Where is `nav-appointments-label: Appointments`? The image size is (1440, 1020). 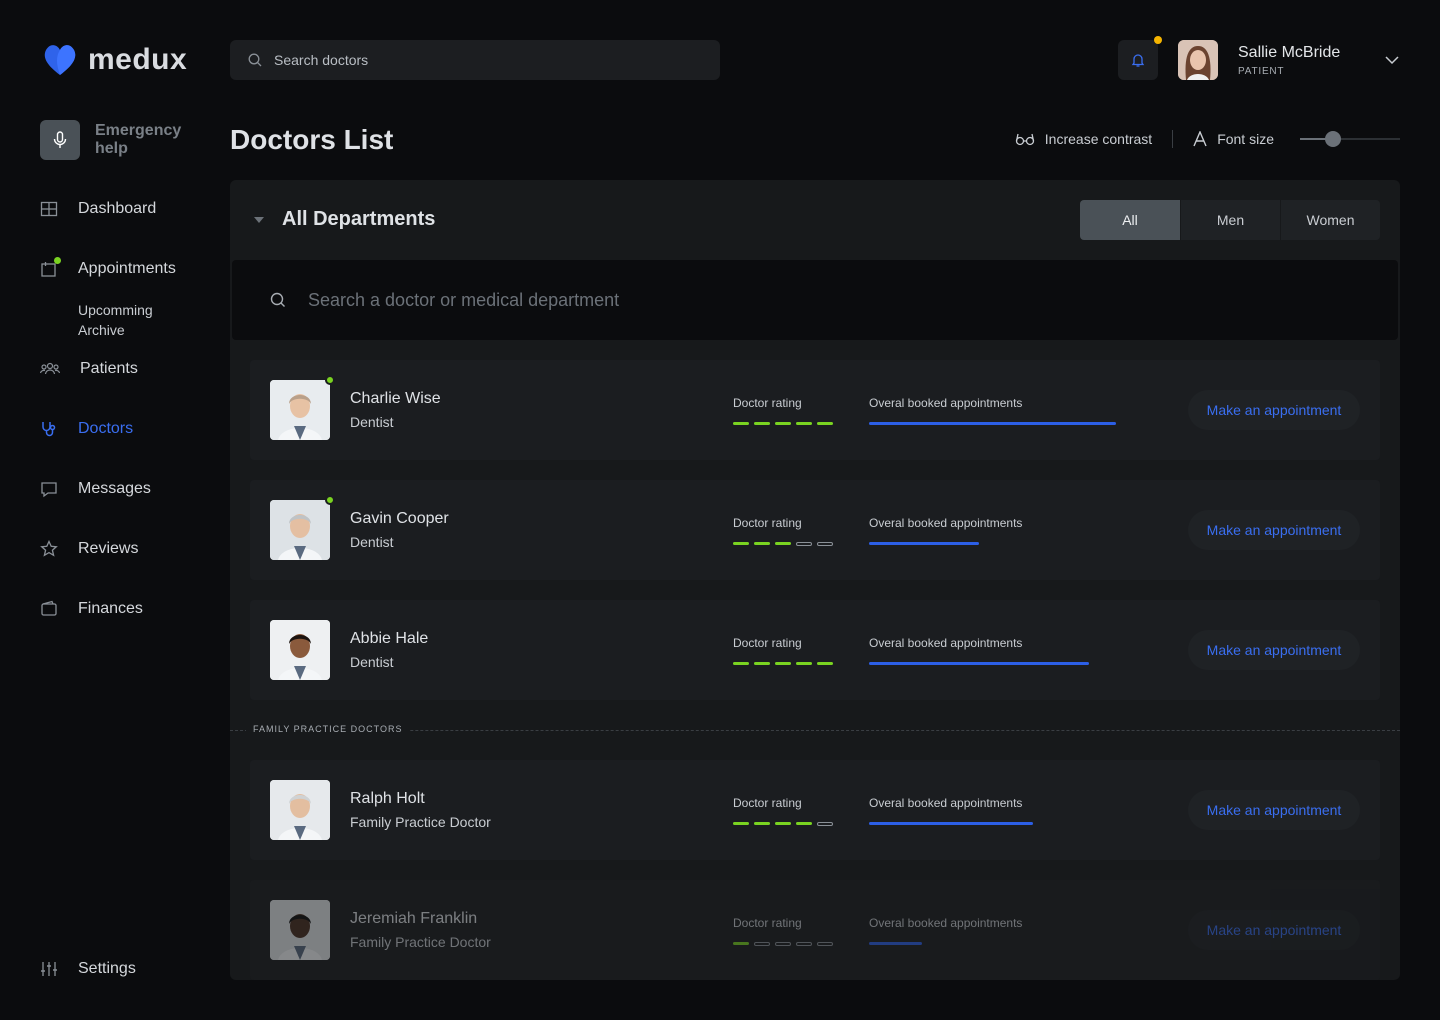 nav-appointments-label: Appointments is located at coordinates (127, 268).